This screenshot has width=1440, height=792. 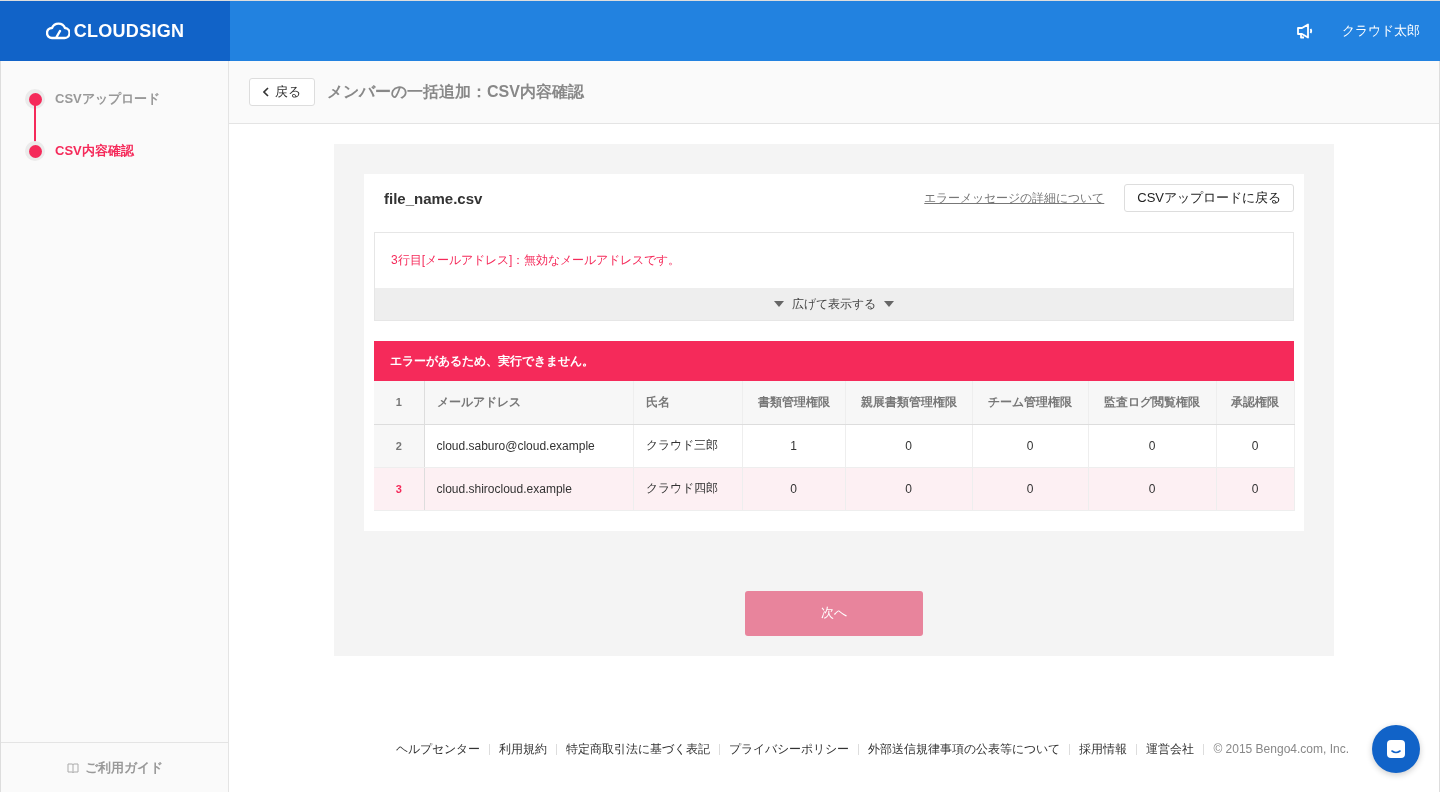 I want to click on back-button: 戻る, so click(x=282, y=92).